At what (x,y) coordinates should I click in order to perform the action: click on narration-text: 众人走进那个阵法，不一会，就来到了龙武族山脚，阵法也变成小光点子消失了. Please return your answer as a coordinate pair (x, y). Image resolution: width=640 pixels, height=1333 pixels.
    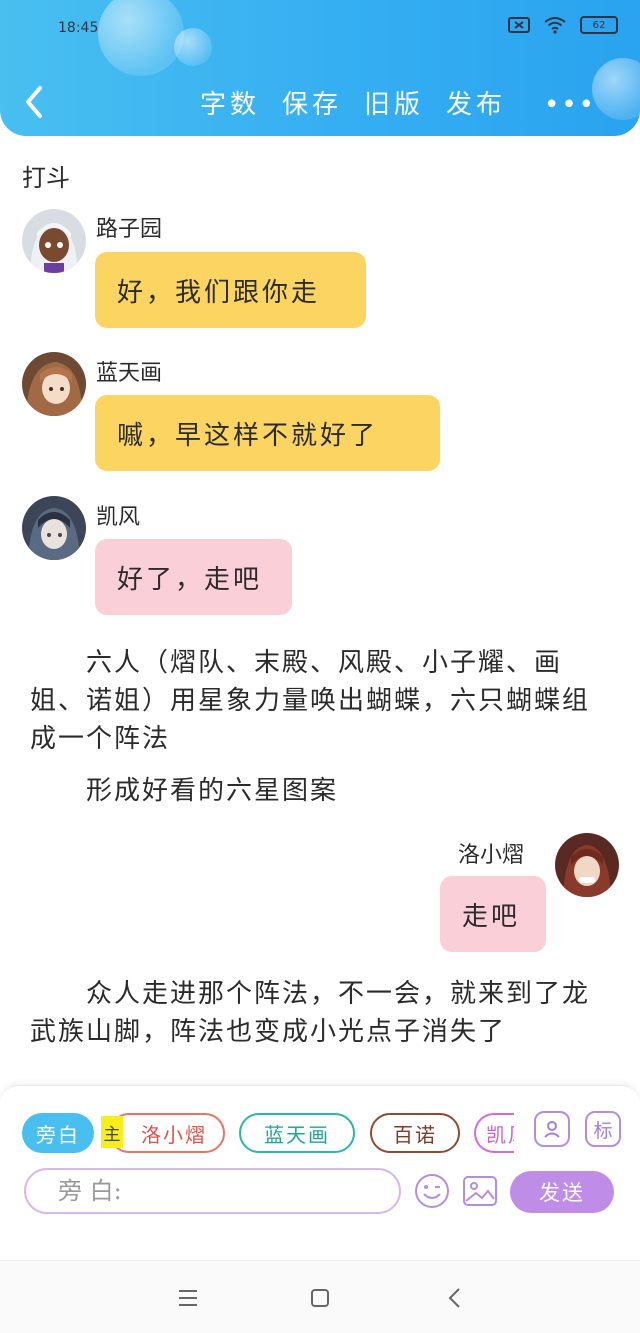
    Looking at the image, I should click on (315, 1013).